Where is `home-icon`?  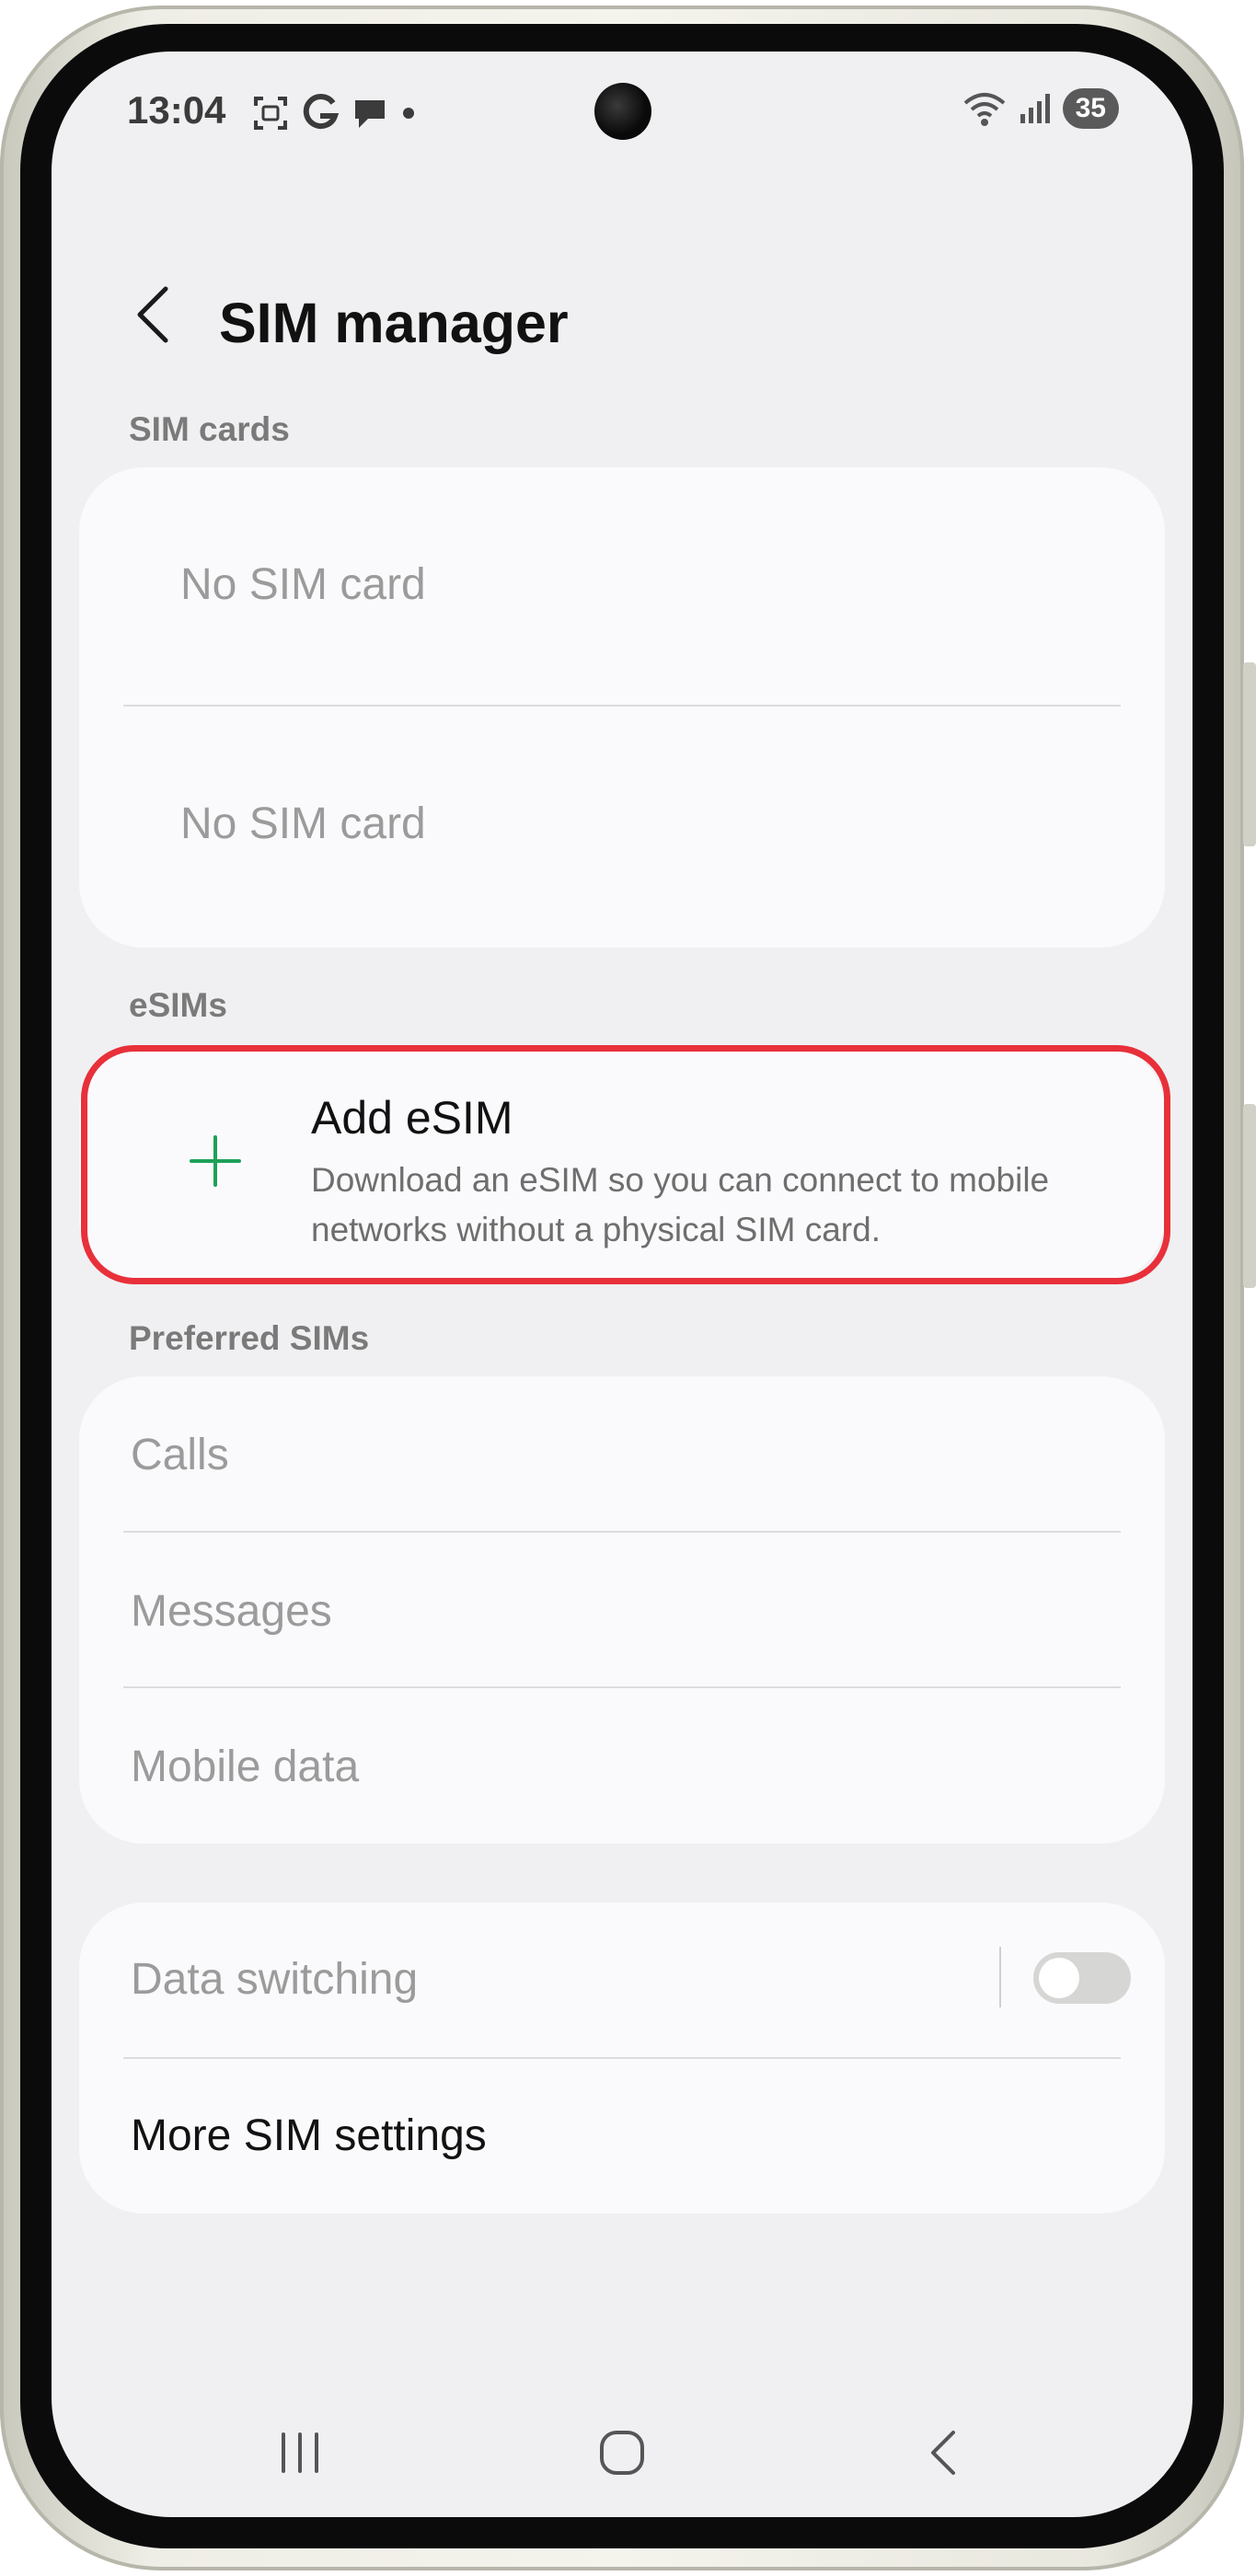 home-icon is located at coordinates (622, 2453).